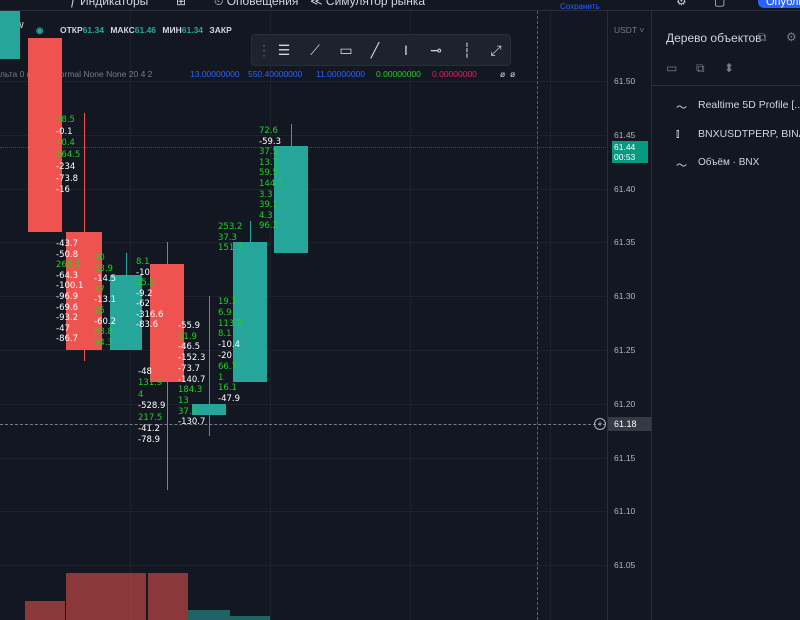  I want to click on footprint-value: -60.2, so click(105, 321).